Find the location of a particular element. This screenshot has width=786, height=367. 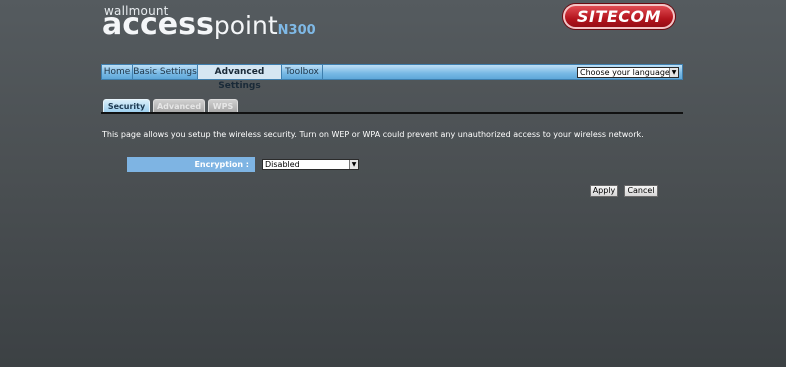

encryption-label: Encryption : is located at coordinates (191, 164).